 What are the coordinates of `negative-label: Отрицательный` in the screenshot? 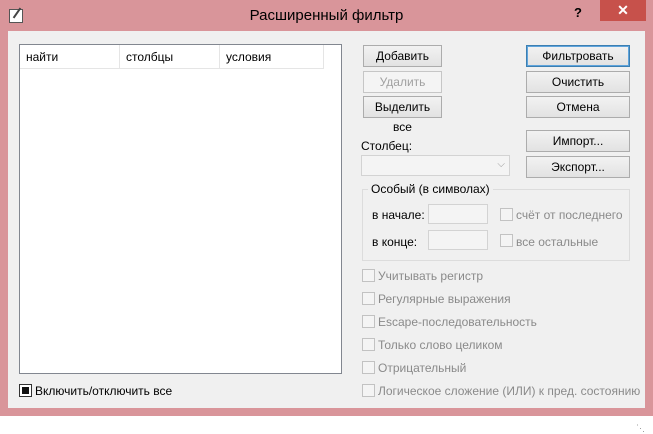 It's located at (422, 368).